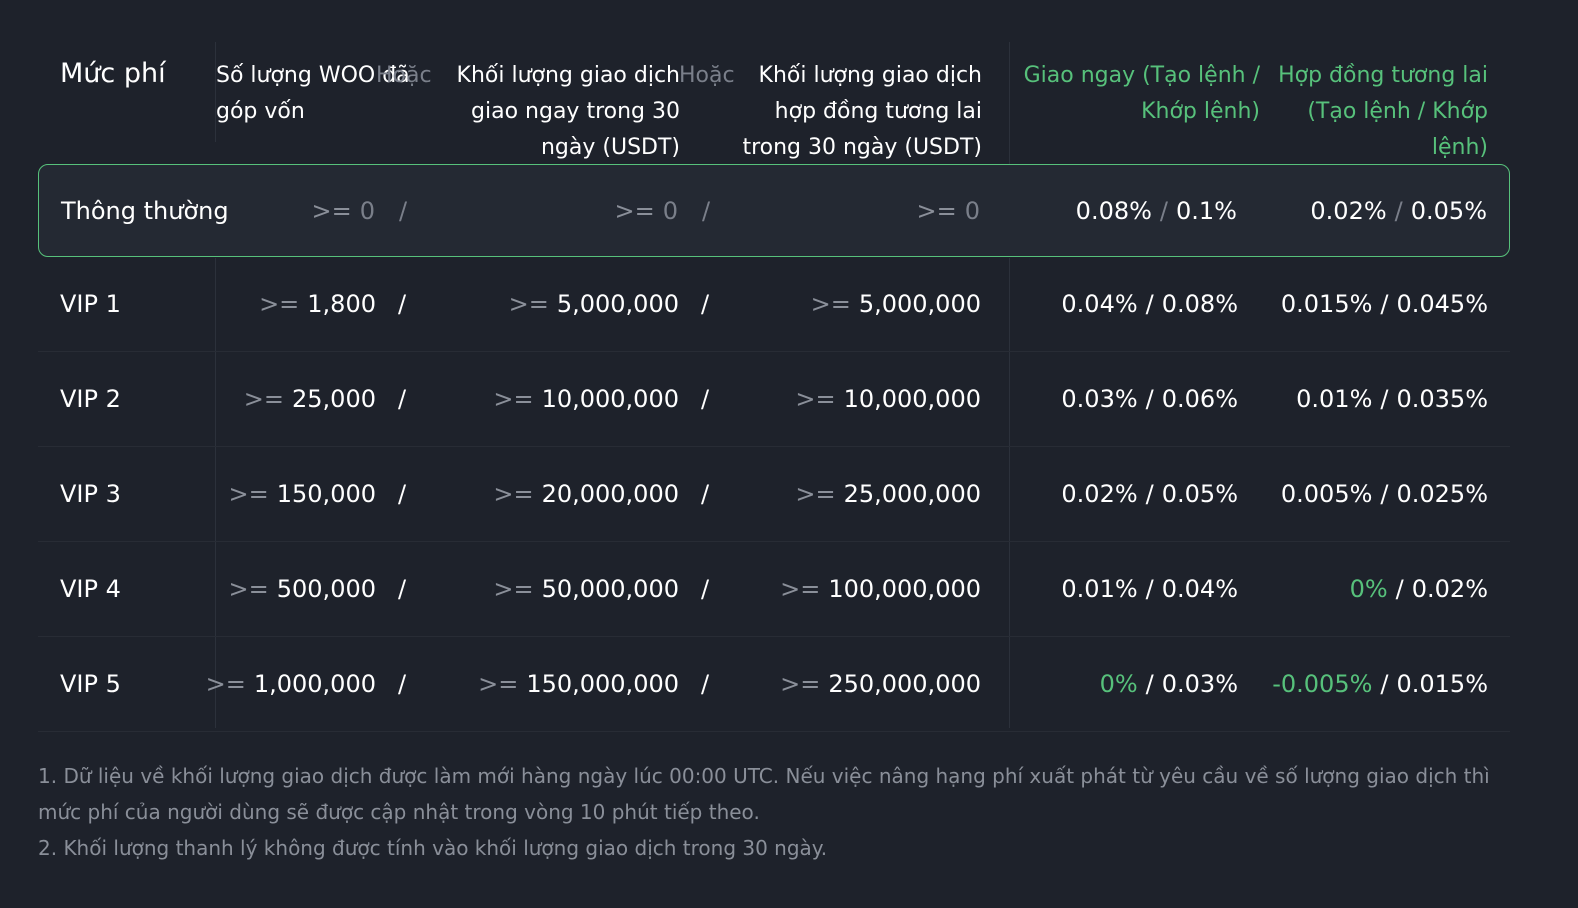 The image size is (1578, 908). I want to click on spot-taker-fee: 0.05%, so click(1199, 494).